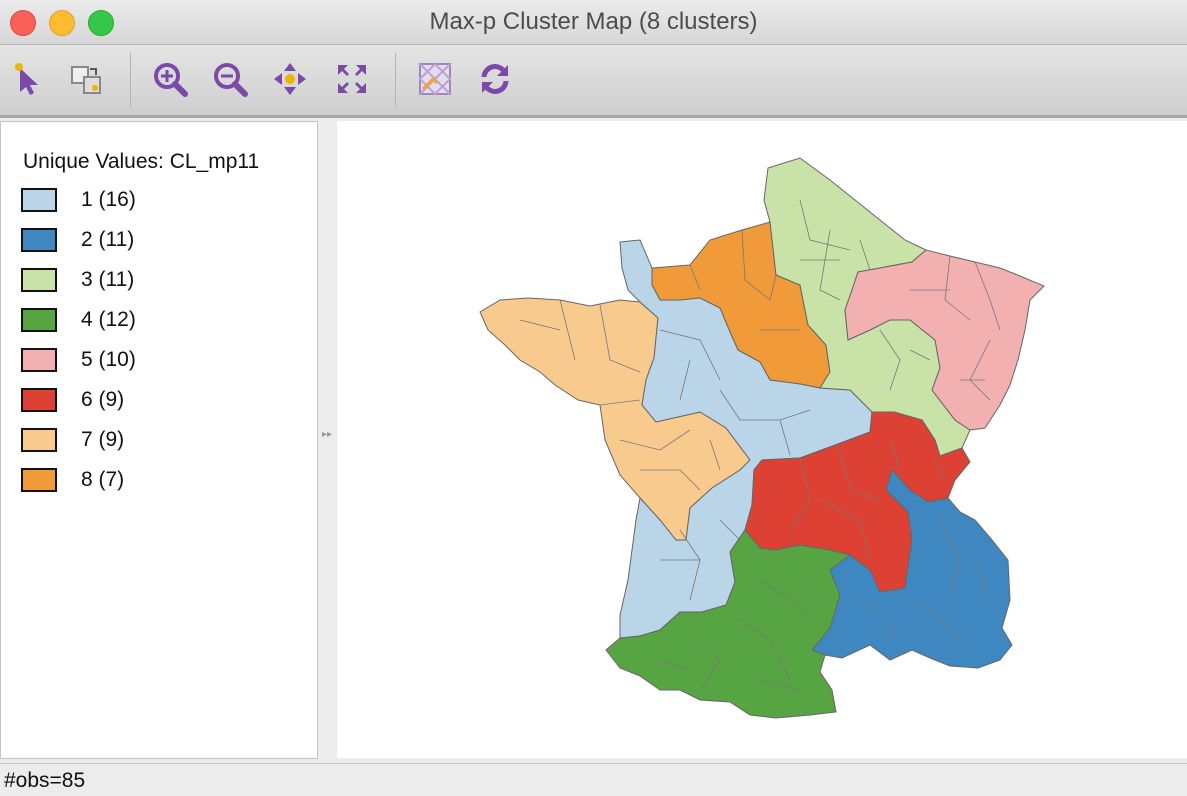 This screenshot has height=796, width=1187. What do you see at coordinates (45, 780) in the screenshot?
I see `obs-count: #obs=85` at bounding box center [45, 780].